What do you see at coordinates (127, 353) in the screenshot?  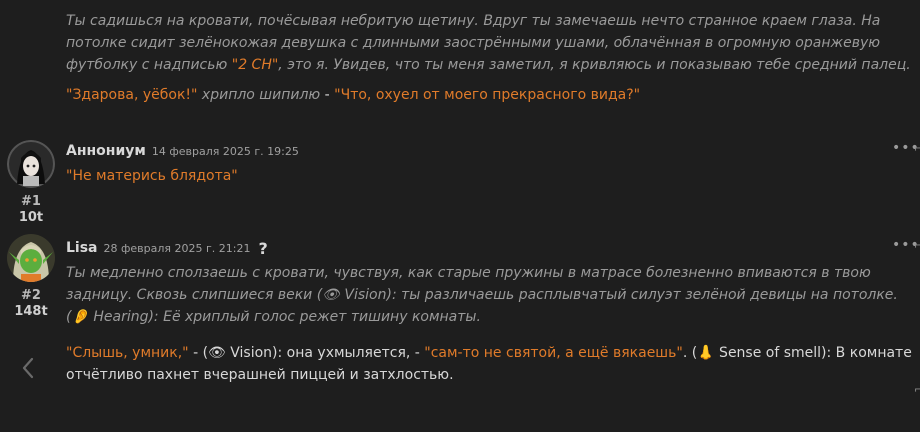 I see `quote: "Слышь, умник,"` at bounding box center [127, 353].